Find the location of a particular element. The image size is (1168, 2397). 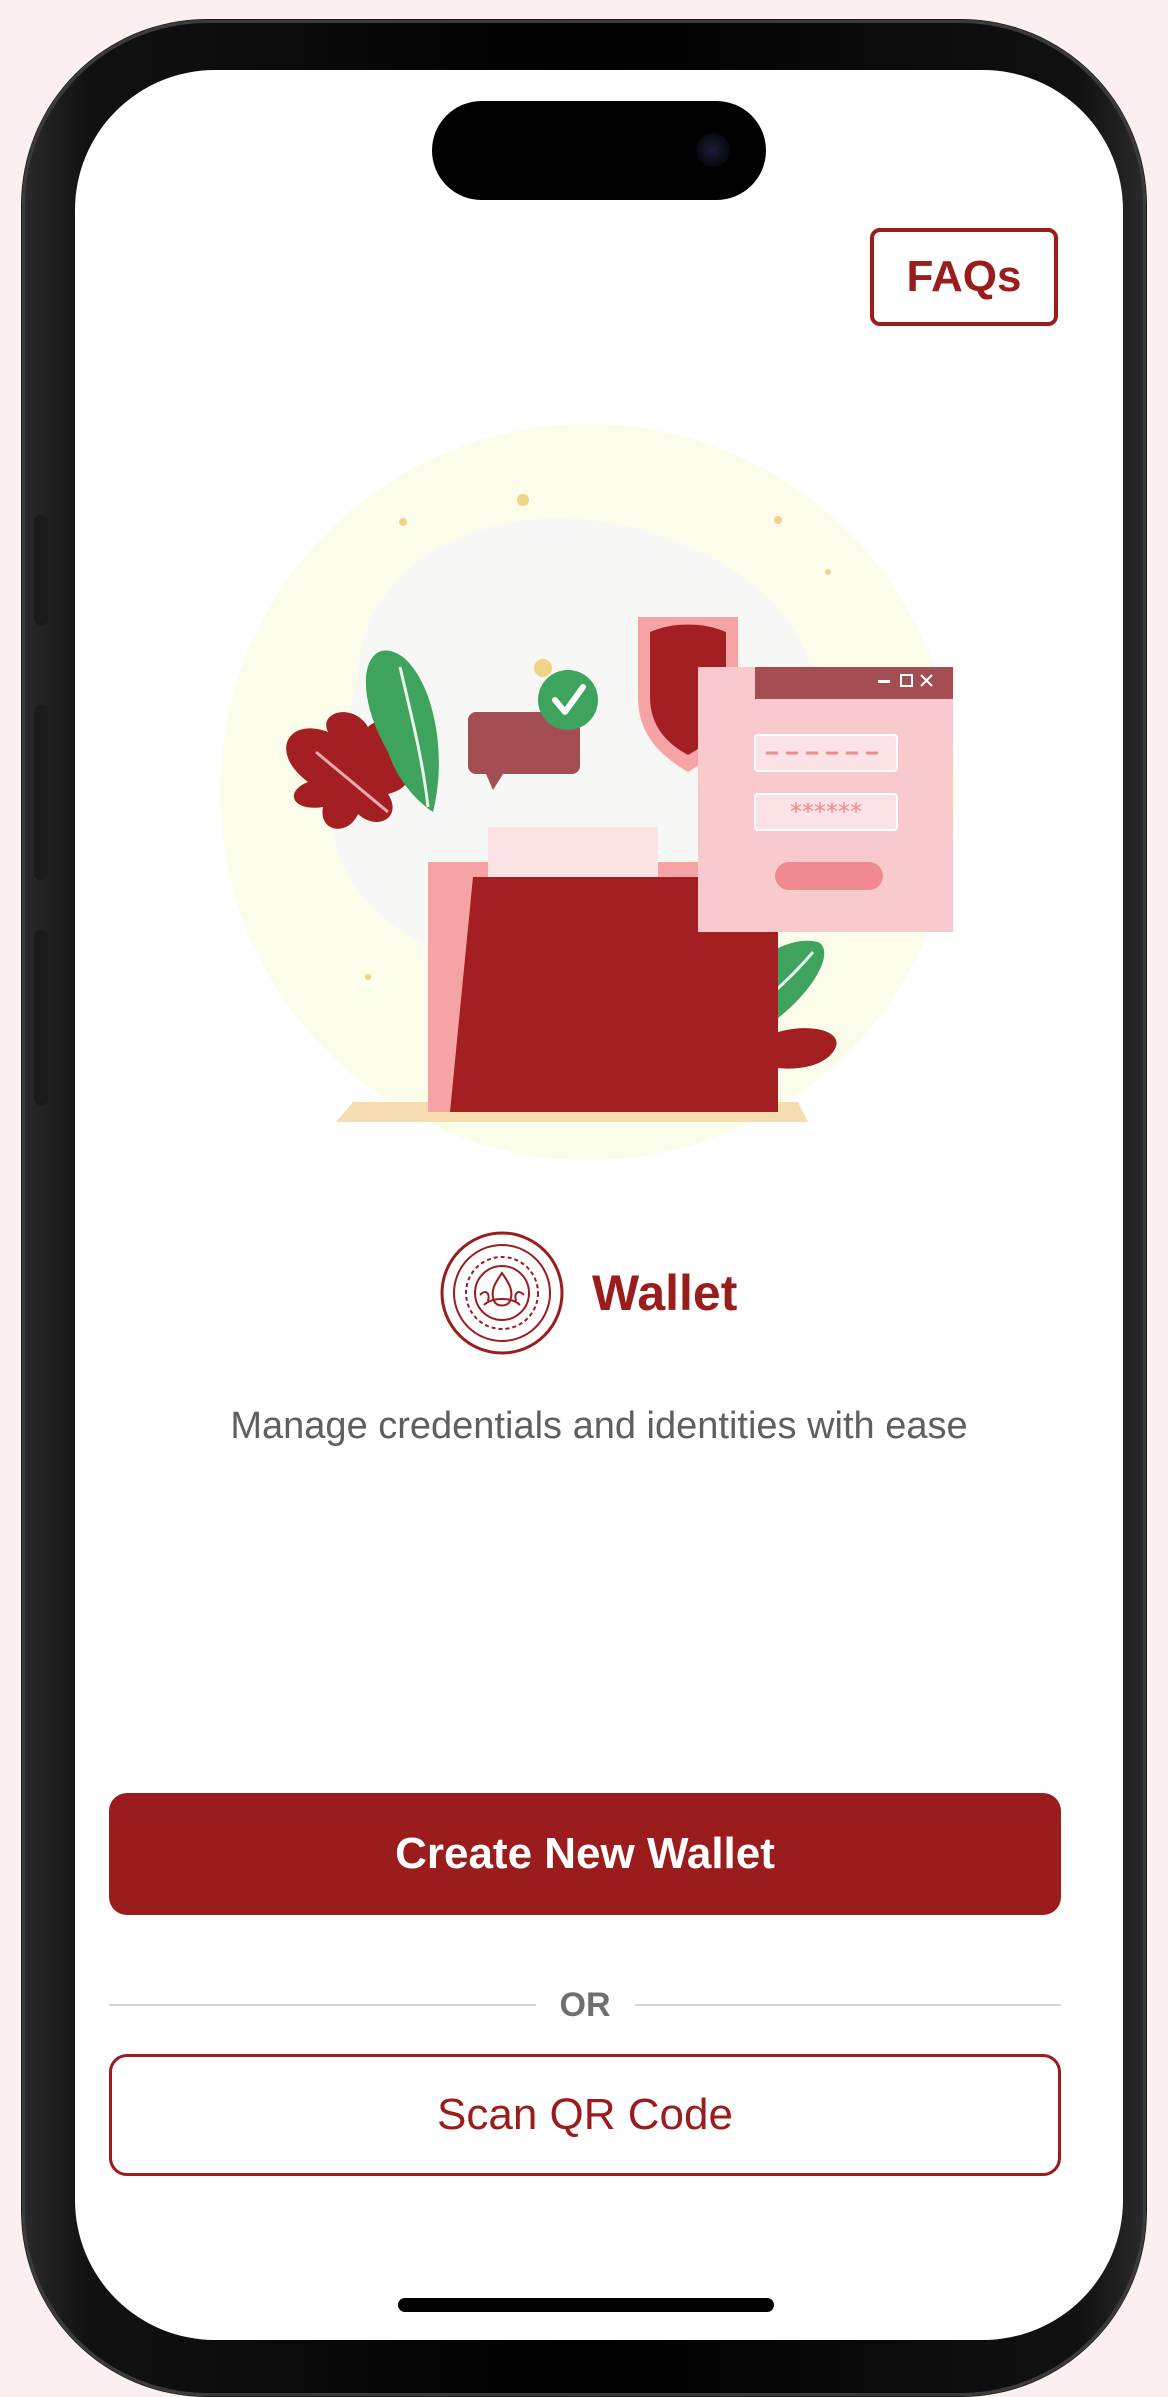

app-name: Wallet is located at coordinates (665, 1293).